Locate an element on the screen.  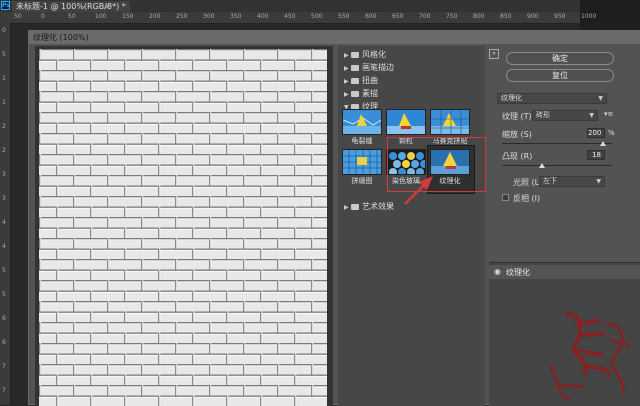
folder-label: 素描 is located at coordinates (370, 93).